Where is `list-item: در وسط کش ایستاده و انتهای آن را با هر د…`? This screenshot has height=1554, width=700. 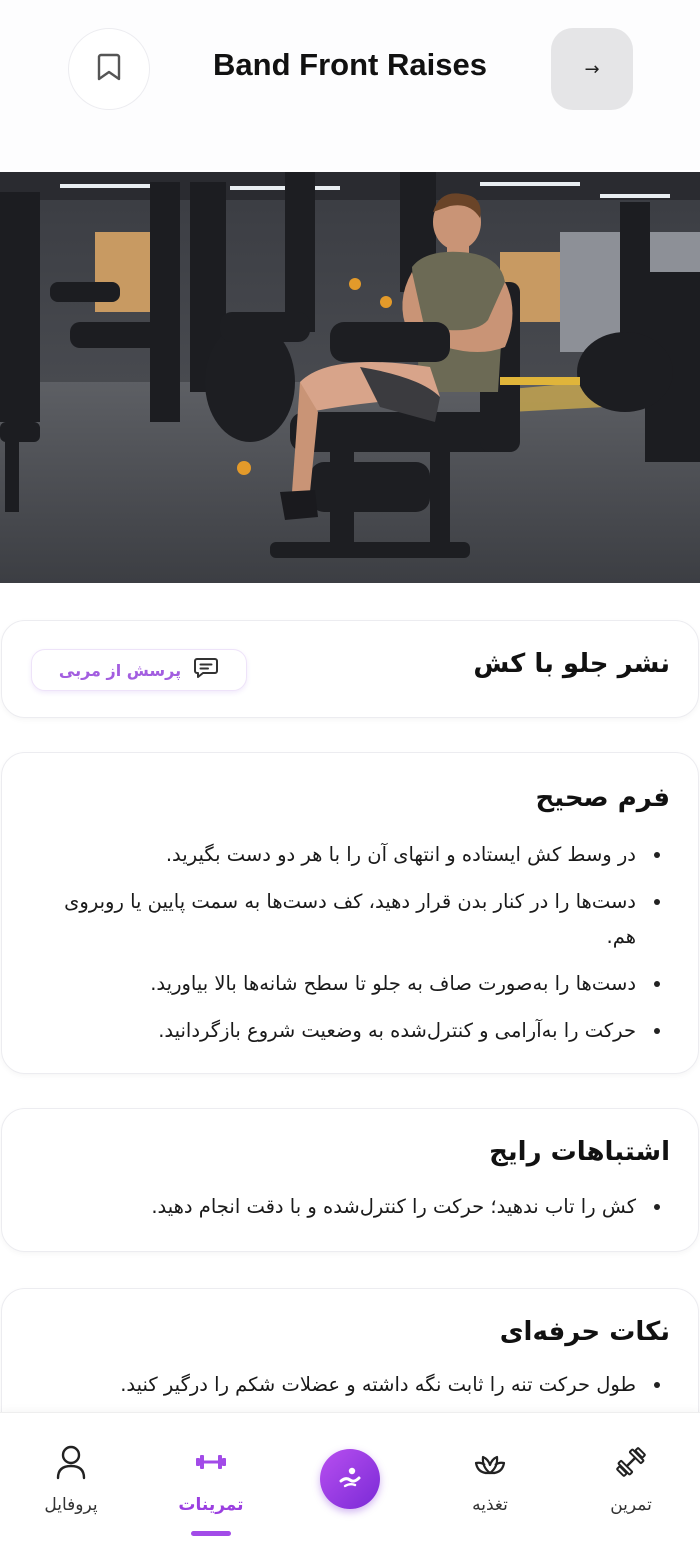
list-item: در وسط کش ایستاده و انتهای آن را با هر د… is located at coordinates (351, 854).